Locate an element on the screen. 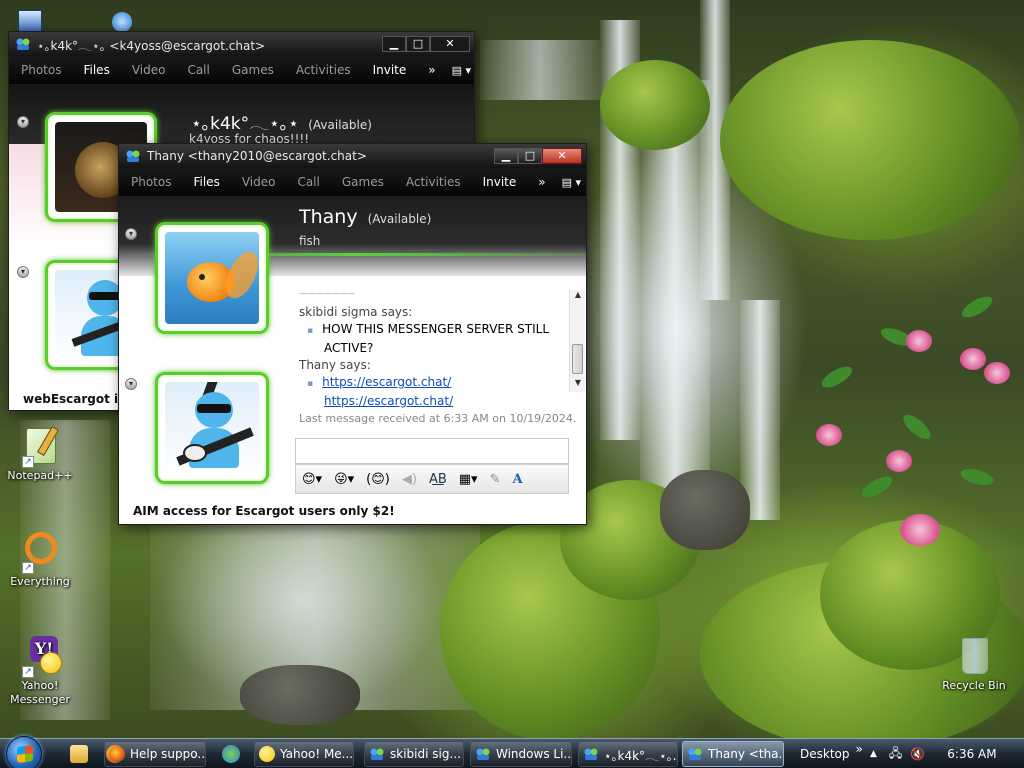 The width and height of the screenshot is (1024, 768). desktop-icon-notepadpp: ↗ Notepad++ is located at coordinates (40, 454).